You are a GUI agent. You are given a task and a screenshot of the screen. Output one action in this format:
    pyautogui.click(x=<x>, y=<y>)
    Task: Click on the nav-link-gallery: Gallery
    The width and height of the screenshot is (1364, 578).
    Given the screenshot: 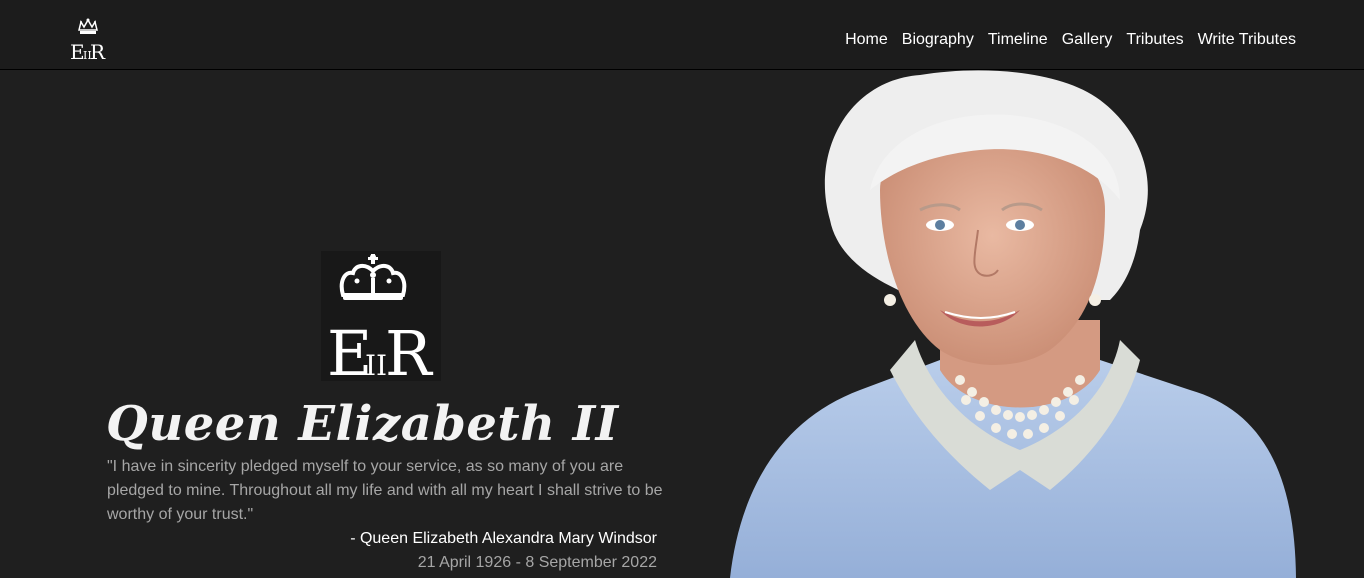 What is the action you would take?
    pyautogui.click(x=1087, y=40)
    